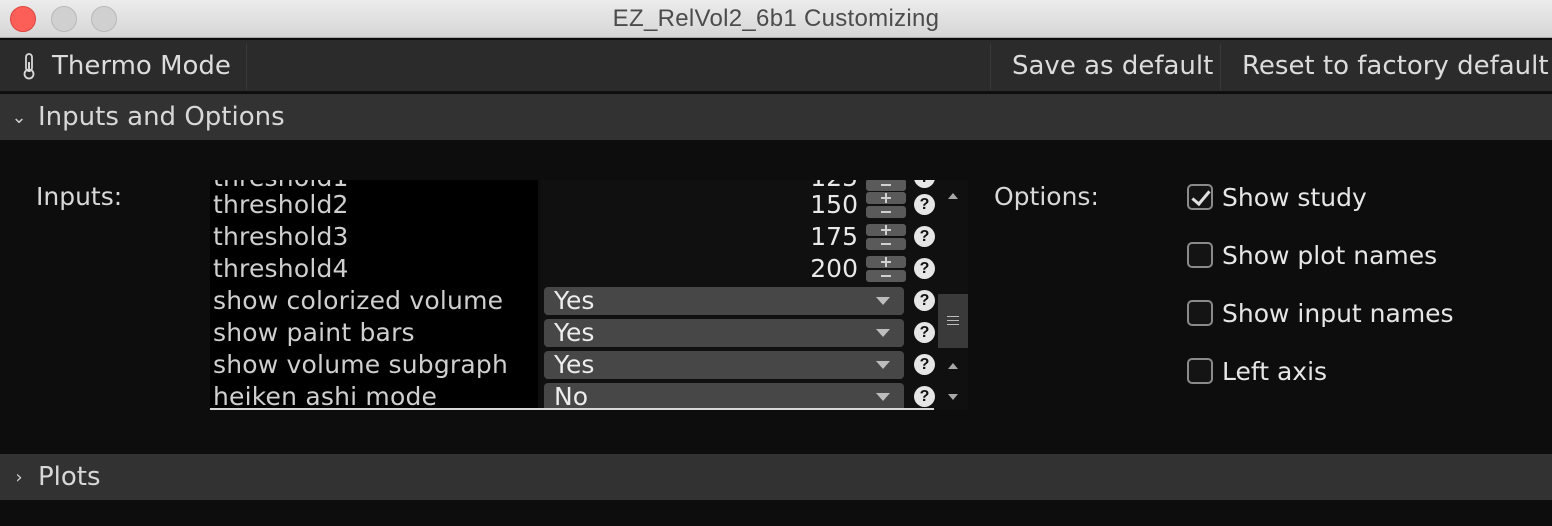  Describe the element at coordinates (574, 269) in the screenshot. I see `table-row: threshold4 200 ?` at that location.